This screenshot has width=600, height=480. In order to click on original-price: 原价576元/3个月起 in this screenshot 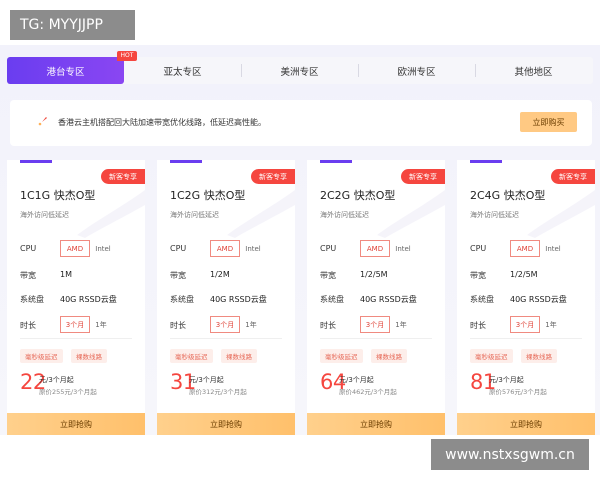, I will do `click(518, 392)`.